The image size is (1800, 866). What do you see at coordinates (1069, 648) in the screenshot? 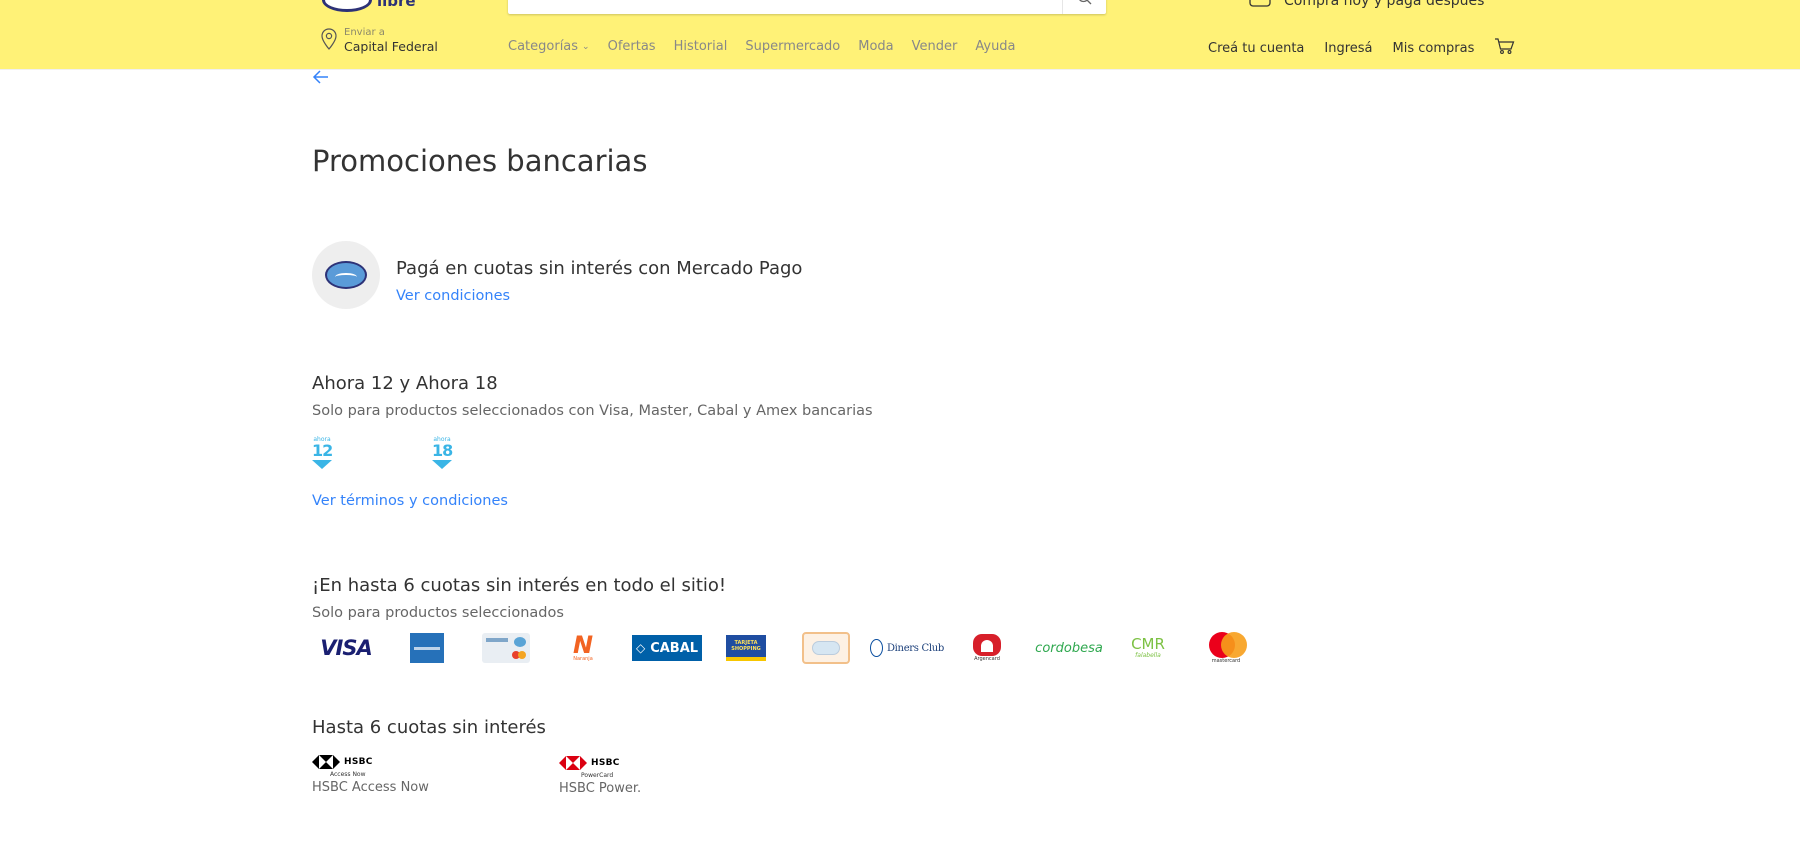
I see `cordobesa-logo: cordobesa` at bounding box center [1069, 648].